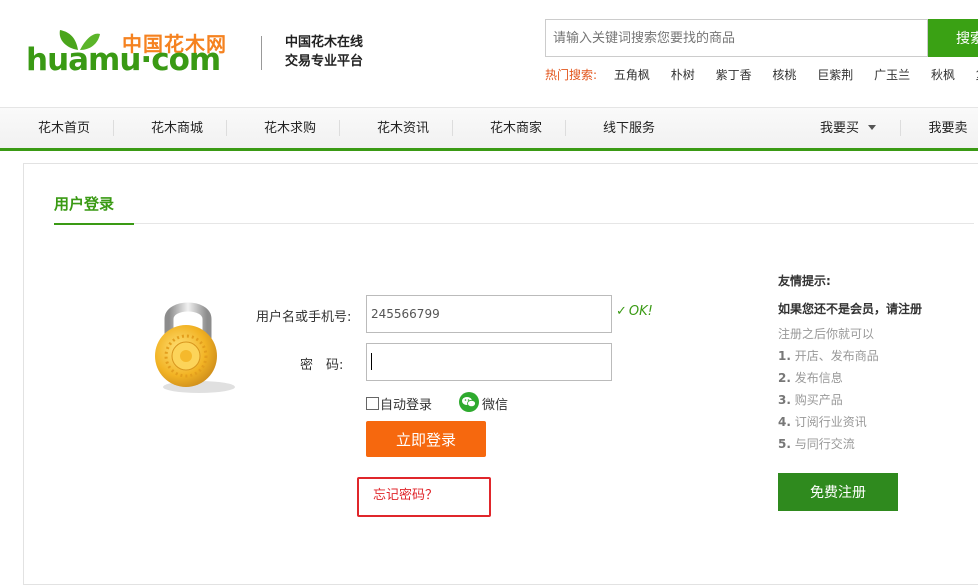 Image resolution: width=978 pixels, height=585 pixels. What do you see at coordinates (64, 128) in the screenshot?
I see `nav-item-home: 花木首页` at bounding box center [64, 128].